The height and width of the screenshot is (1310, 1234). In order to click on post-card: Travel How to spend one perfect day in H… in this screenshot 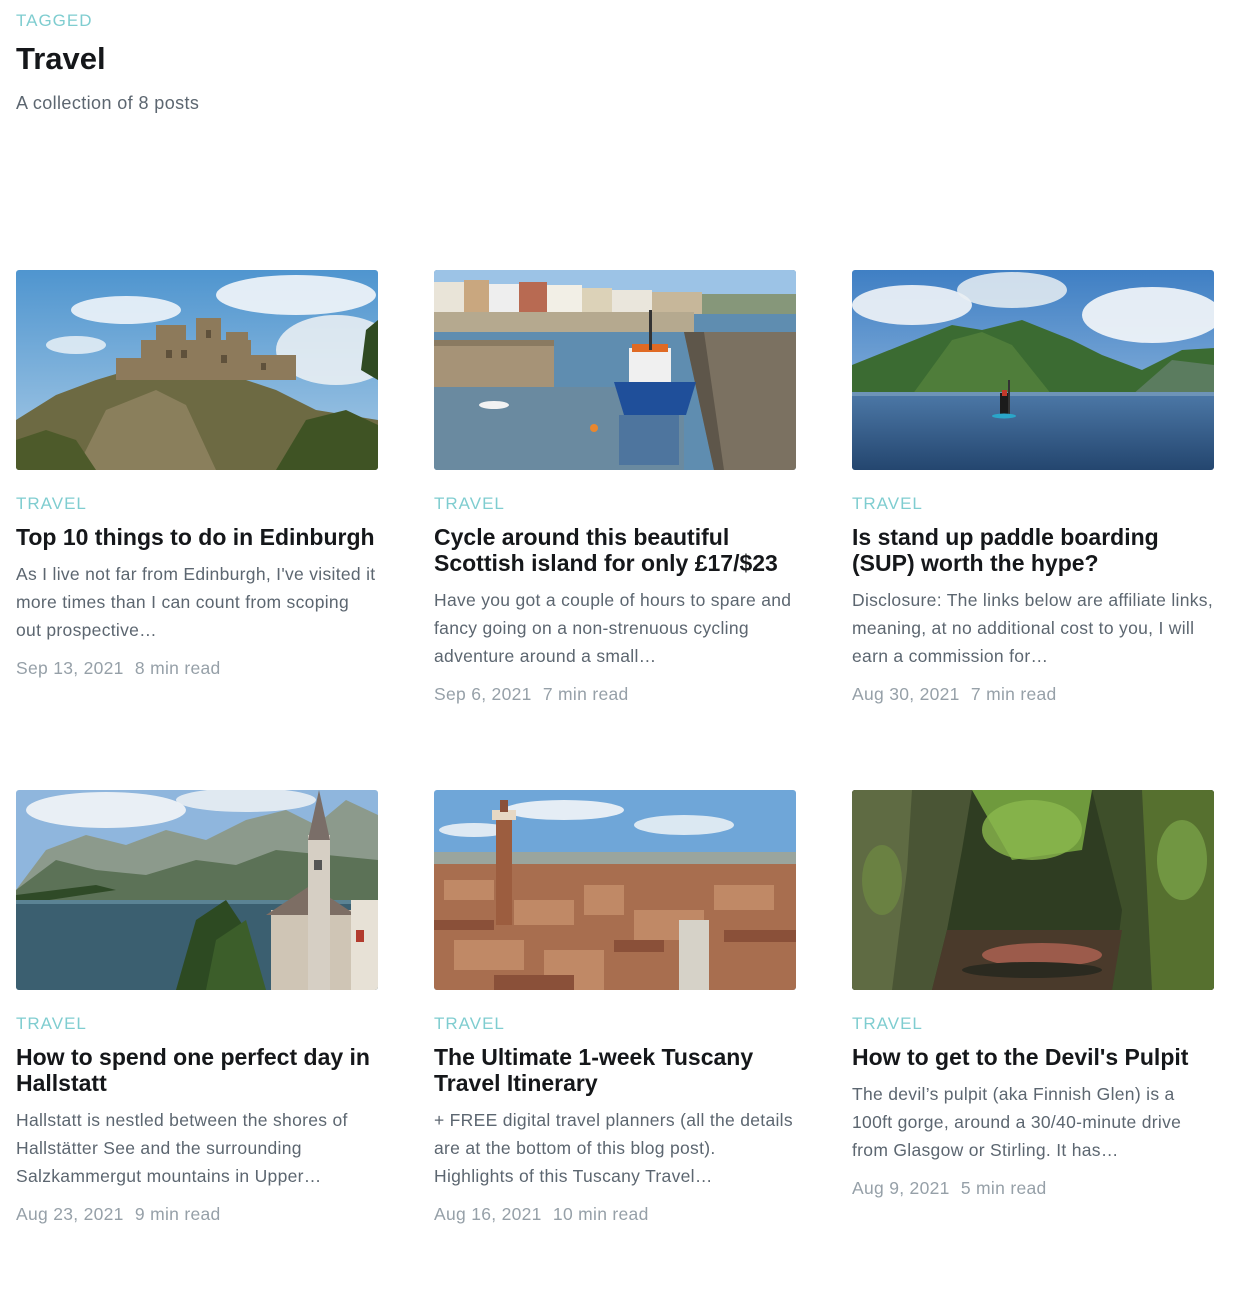, I will do `click(197, 1050)`.